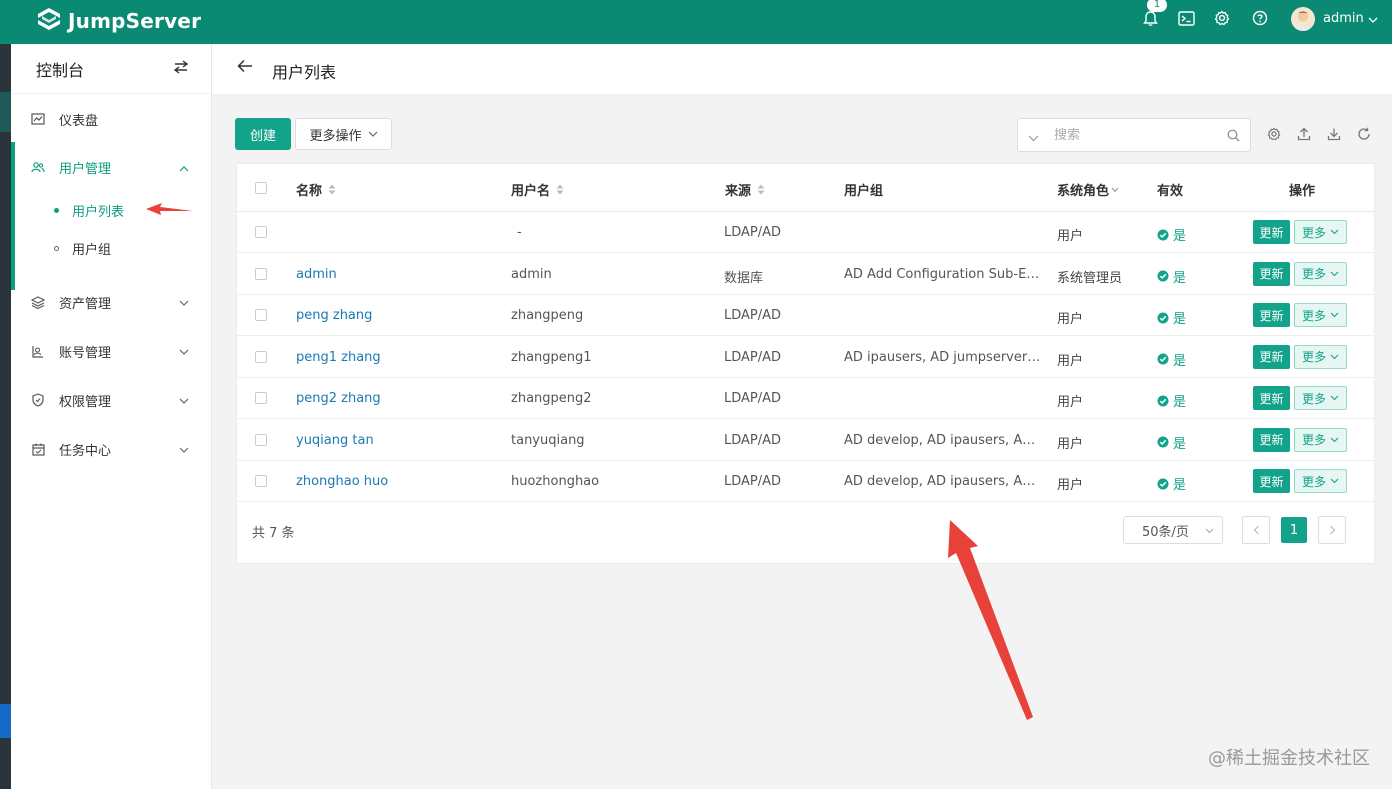  I want to click on table-settings-gear-icon, so click(1274, 134).